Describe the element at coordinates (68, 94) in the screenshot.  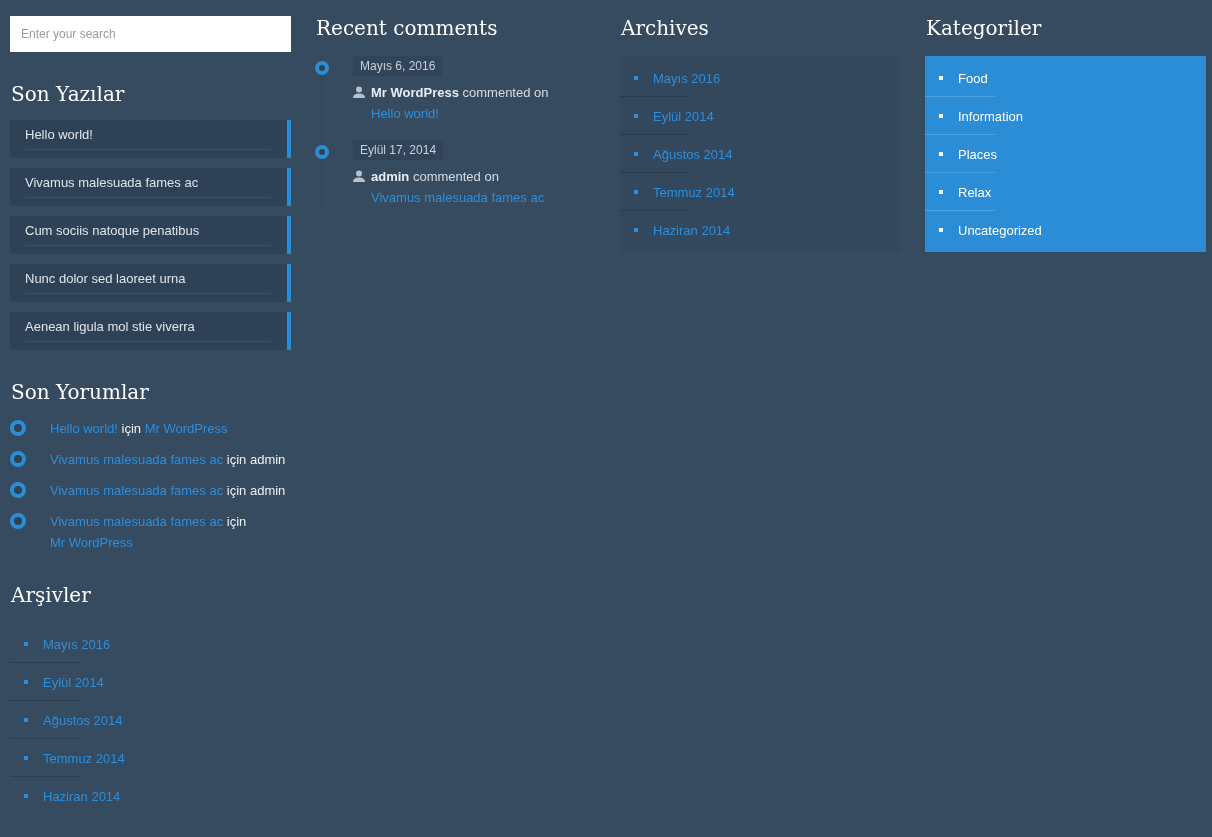
I see `widget-title: Son Yazılar` at that location.